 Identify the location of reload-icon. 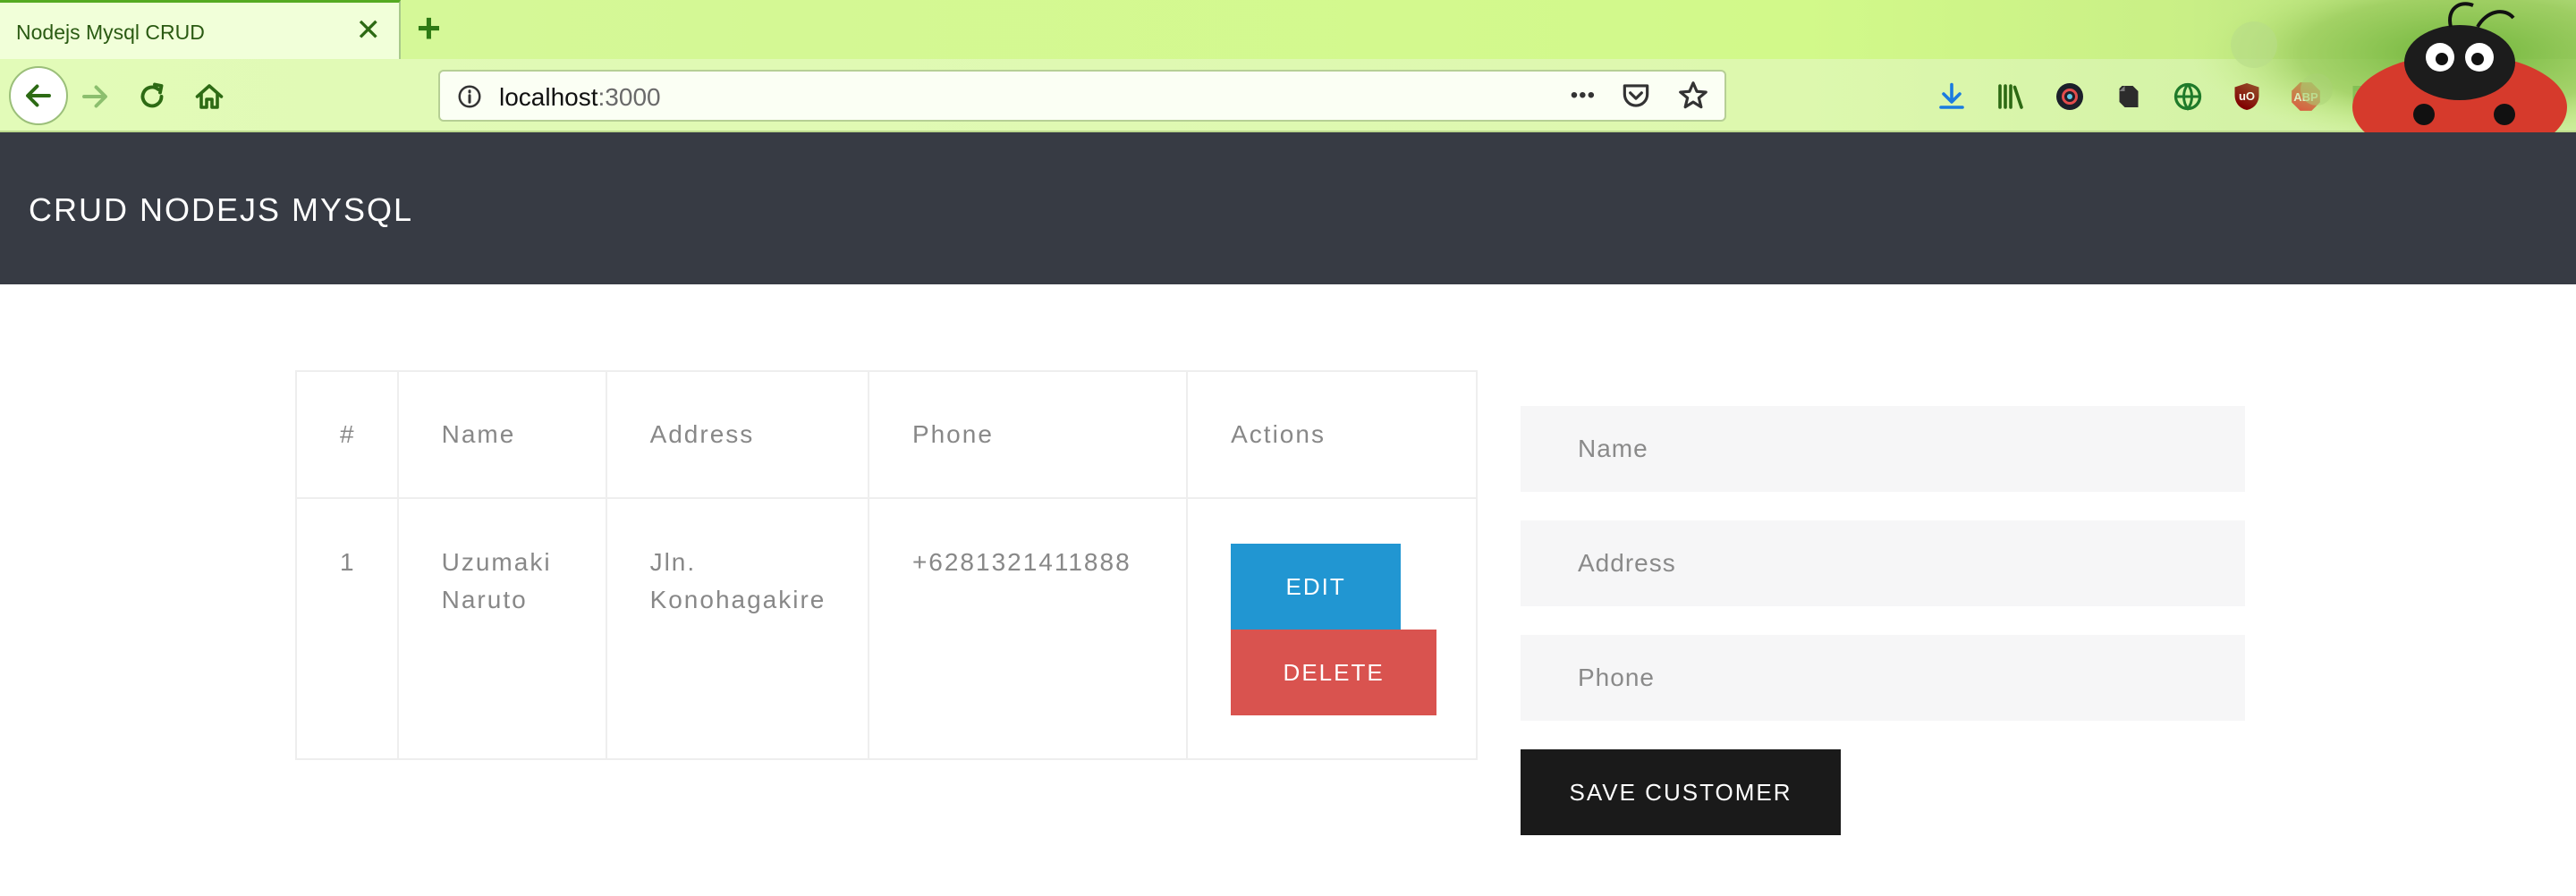
(152, 95).